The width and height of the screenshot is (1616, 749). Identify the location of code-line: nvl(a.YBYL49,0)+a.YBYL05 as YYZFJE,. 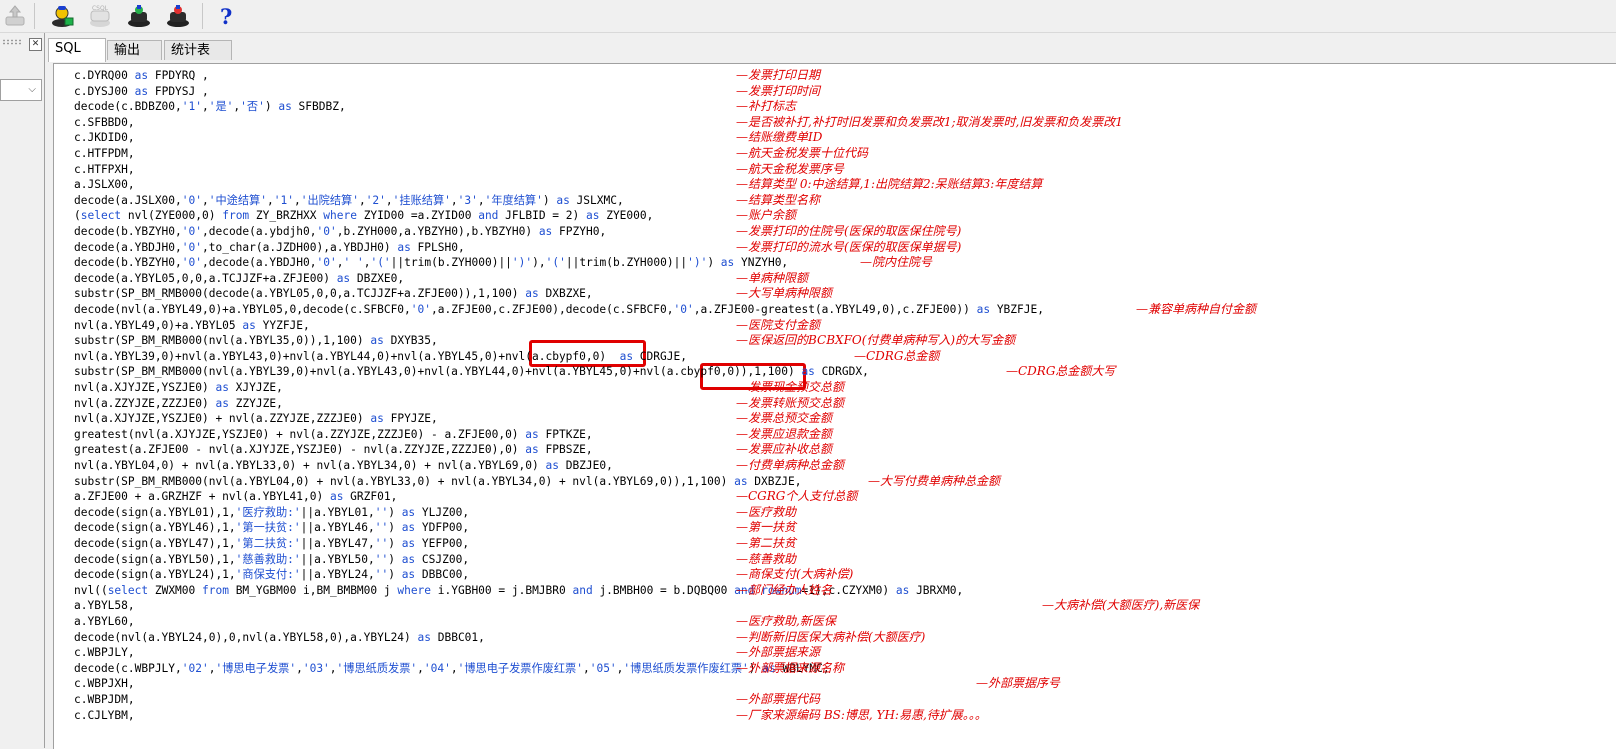
(192, 326).